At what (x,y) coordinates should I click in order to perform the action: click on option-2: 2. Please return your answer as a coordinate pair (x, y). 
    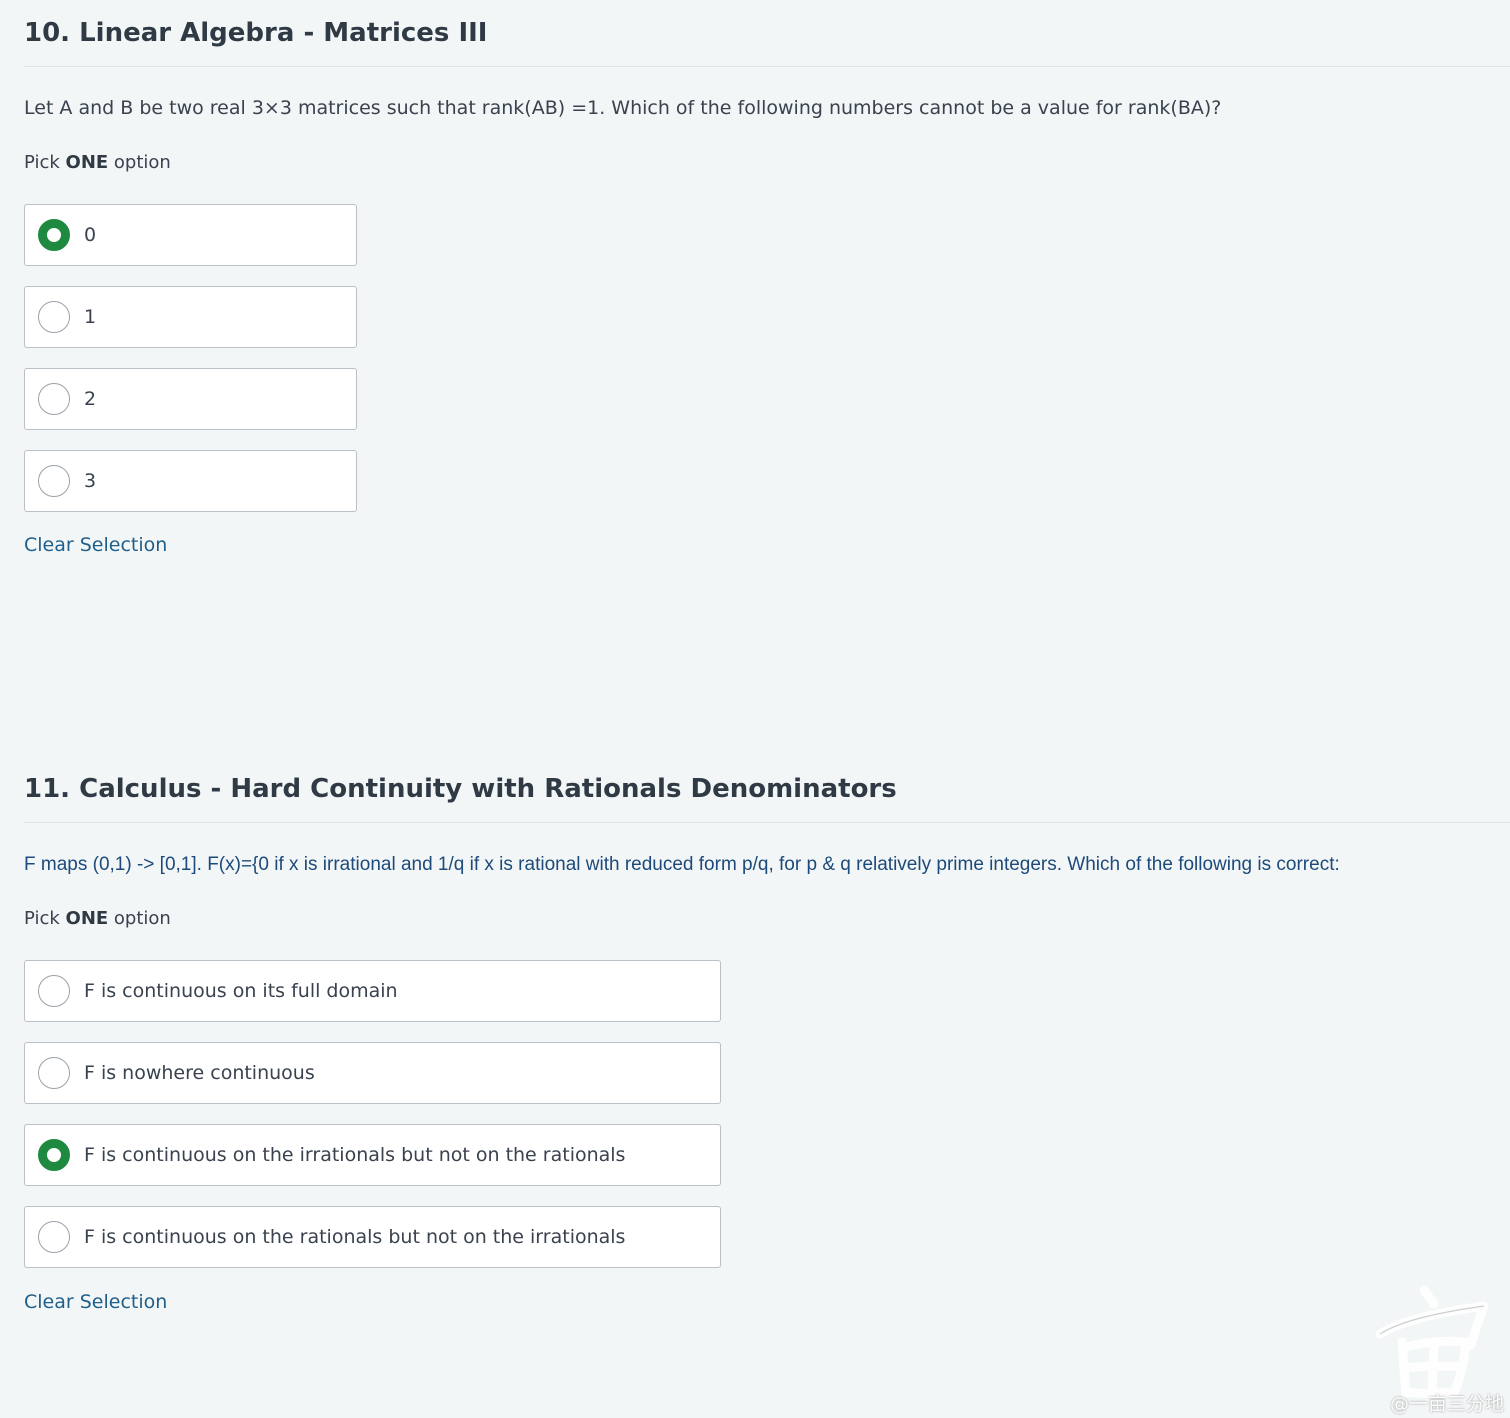
    Looking at the image, I should click on (190, 399).